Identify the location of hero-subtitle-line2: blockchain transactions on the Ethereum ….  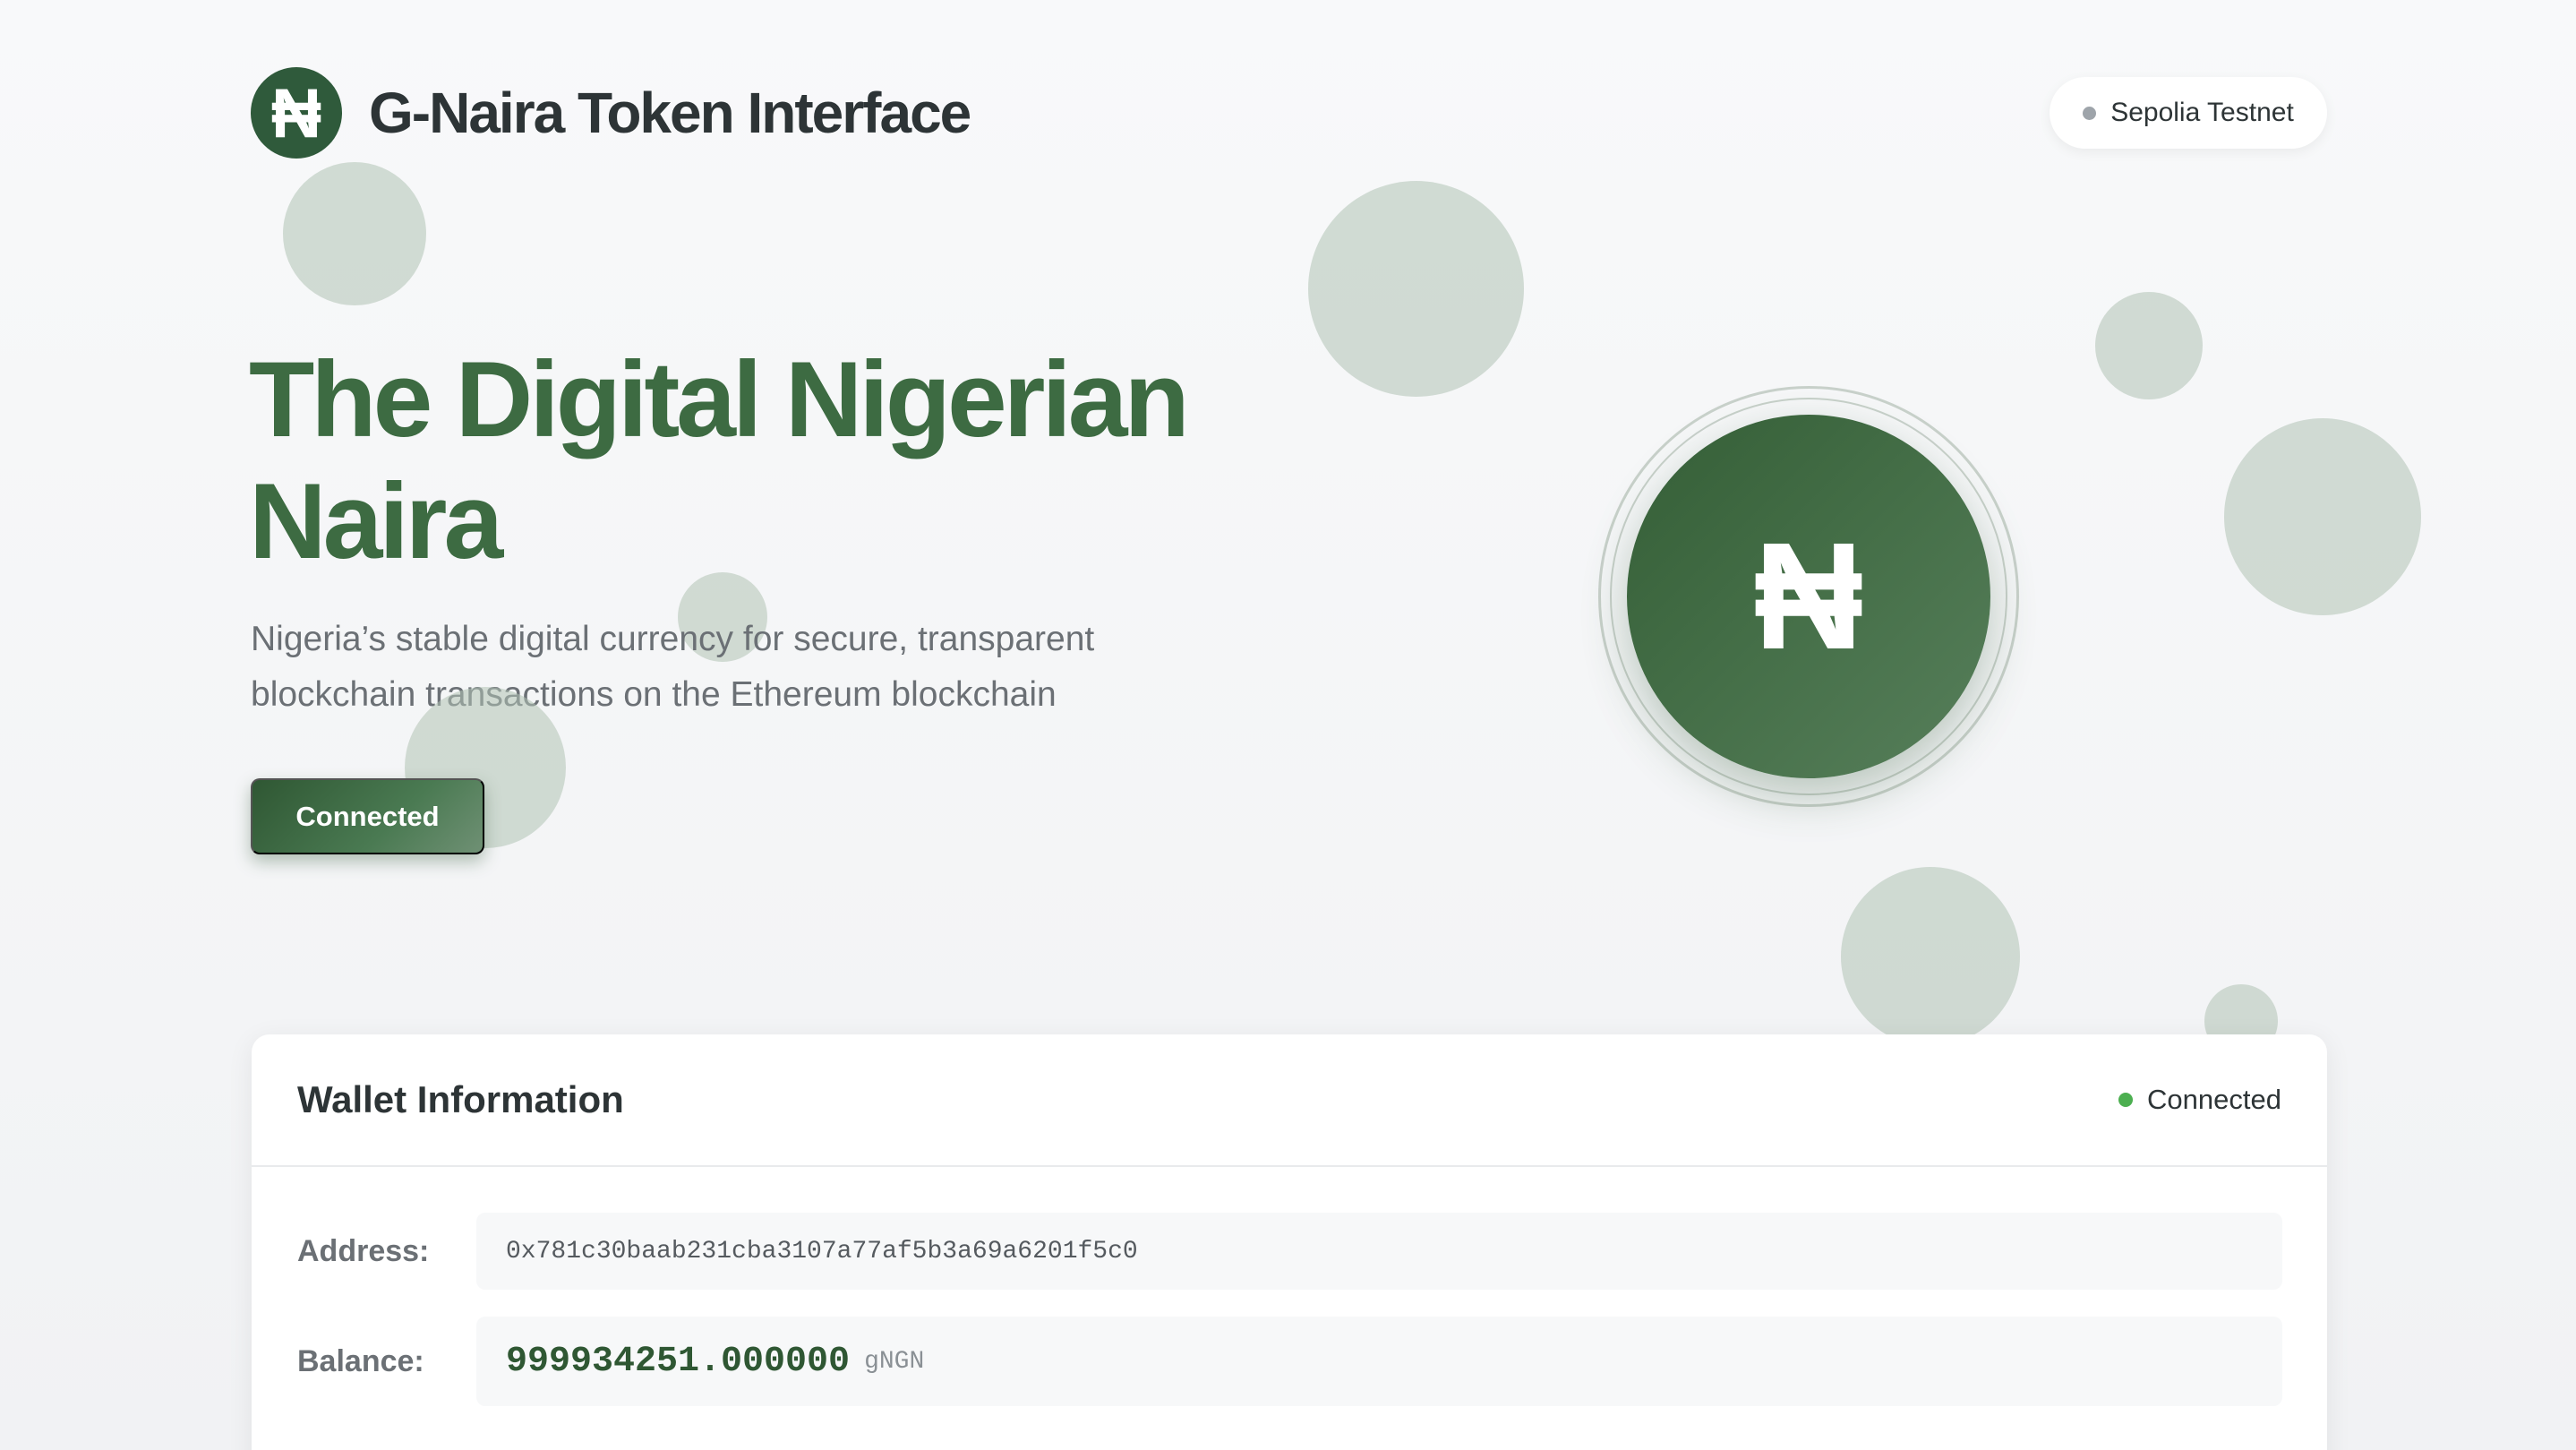
(654, 694).